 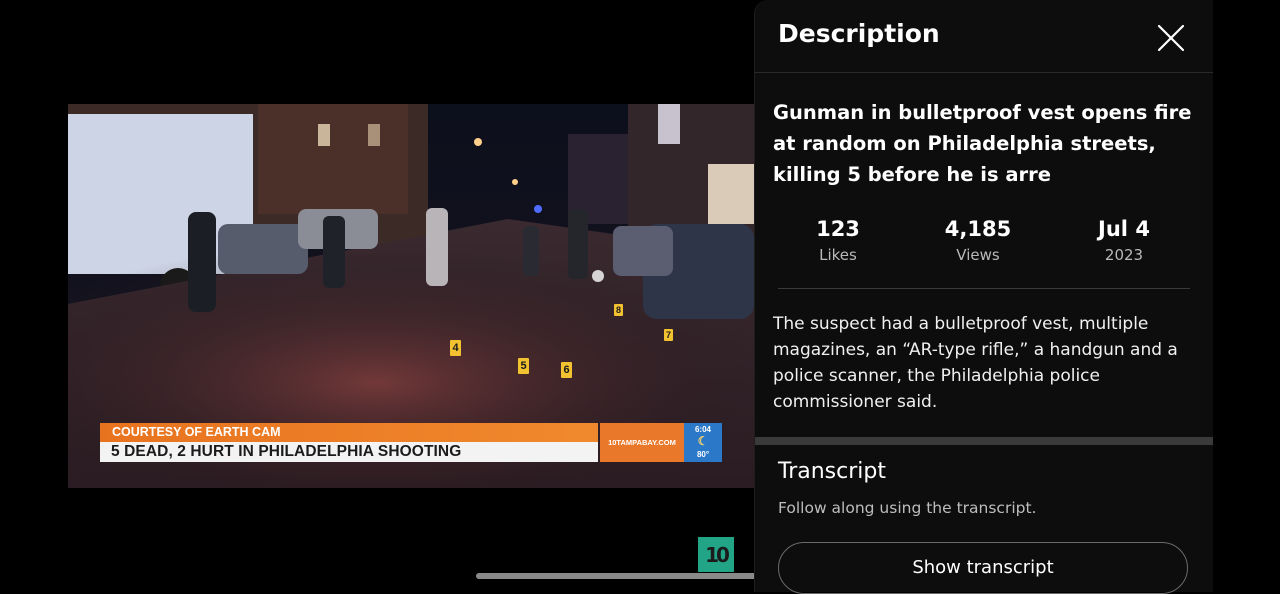 What do you see at coordinates (859, 33) in the screenshot?
I see `panel-title: Description` at bounding box center [859, 33].